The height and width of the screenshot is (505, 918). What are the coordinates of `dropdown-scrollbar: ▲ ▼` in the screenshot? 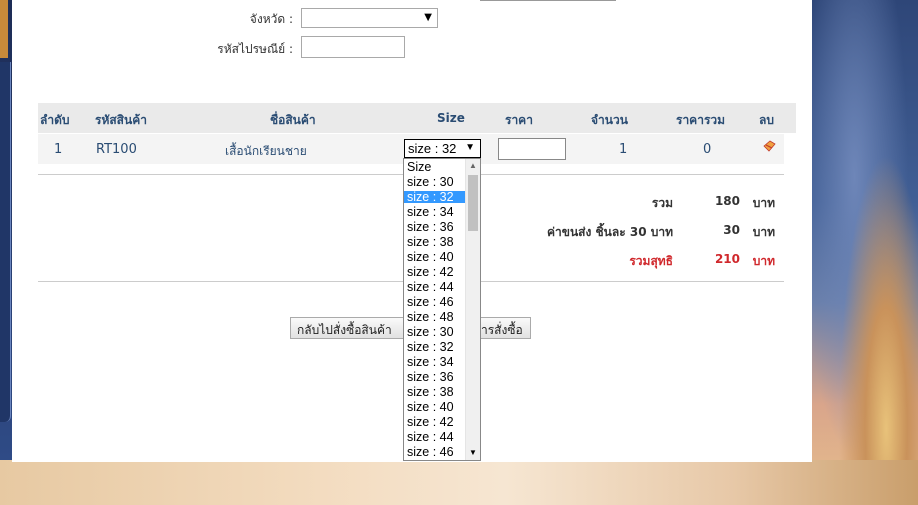 It's located at (472, 309).